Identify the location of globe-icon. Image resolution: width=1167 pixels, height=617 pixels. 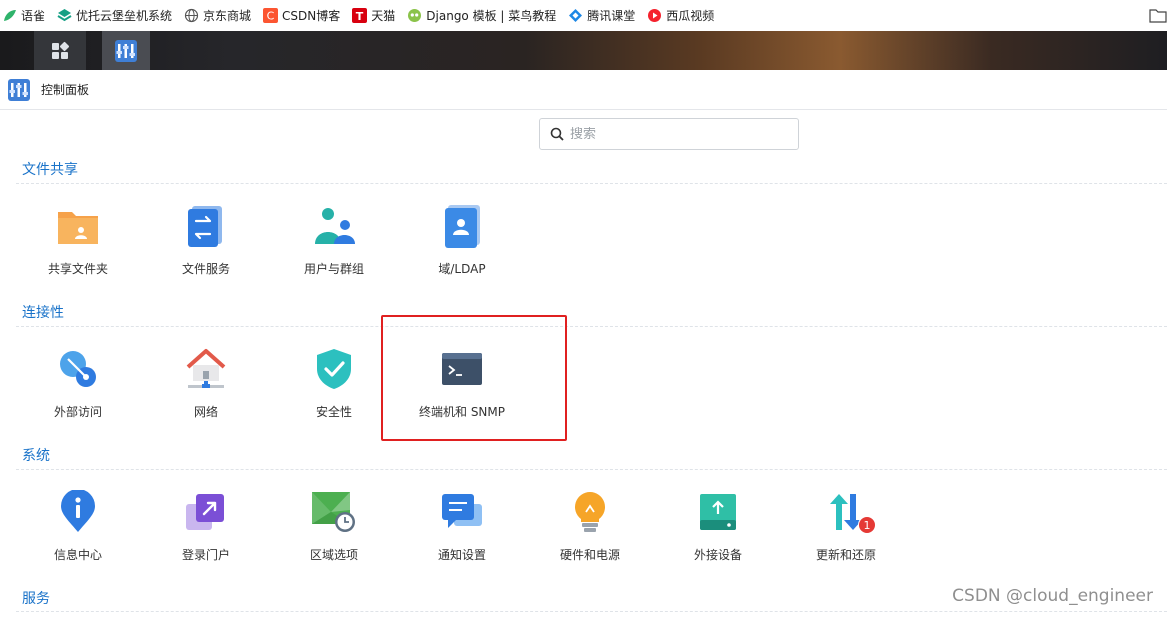
(191, 15).